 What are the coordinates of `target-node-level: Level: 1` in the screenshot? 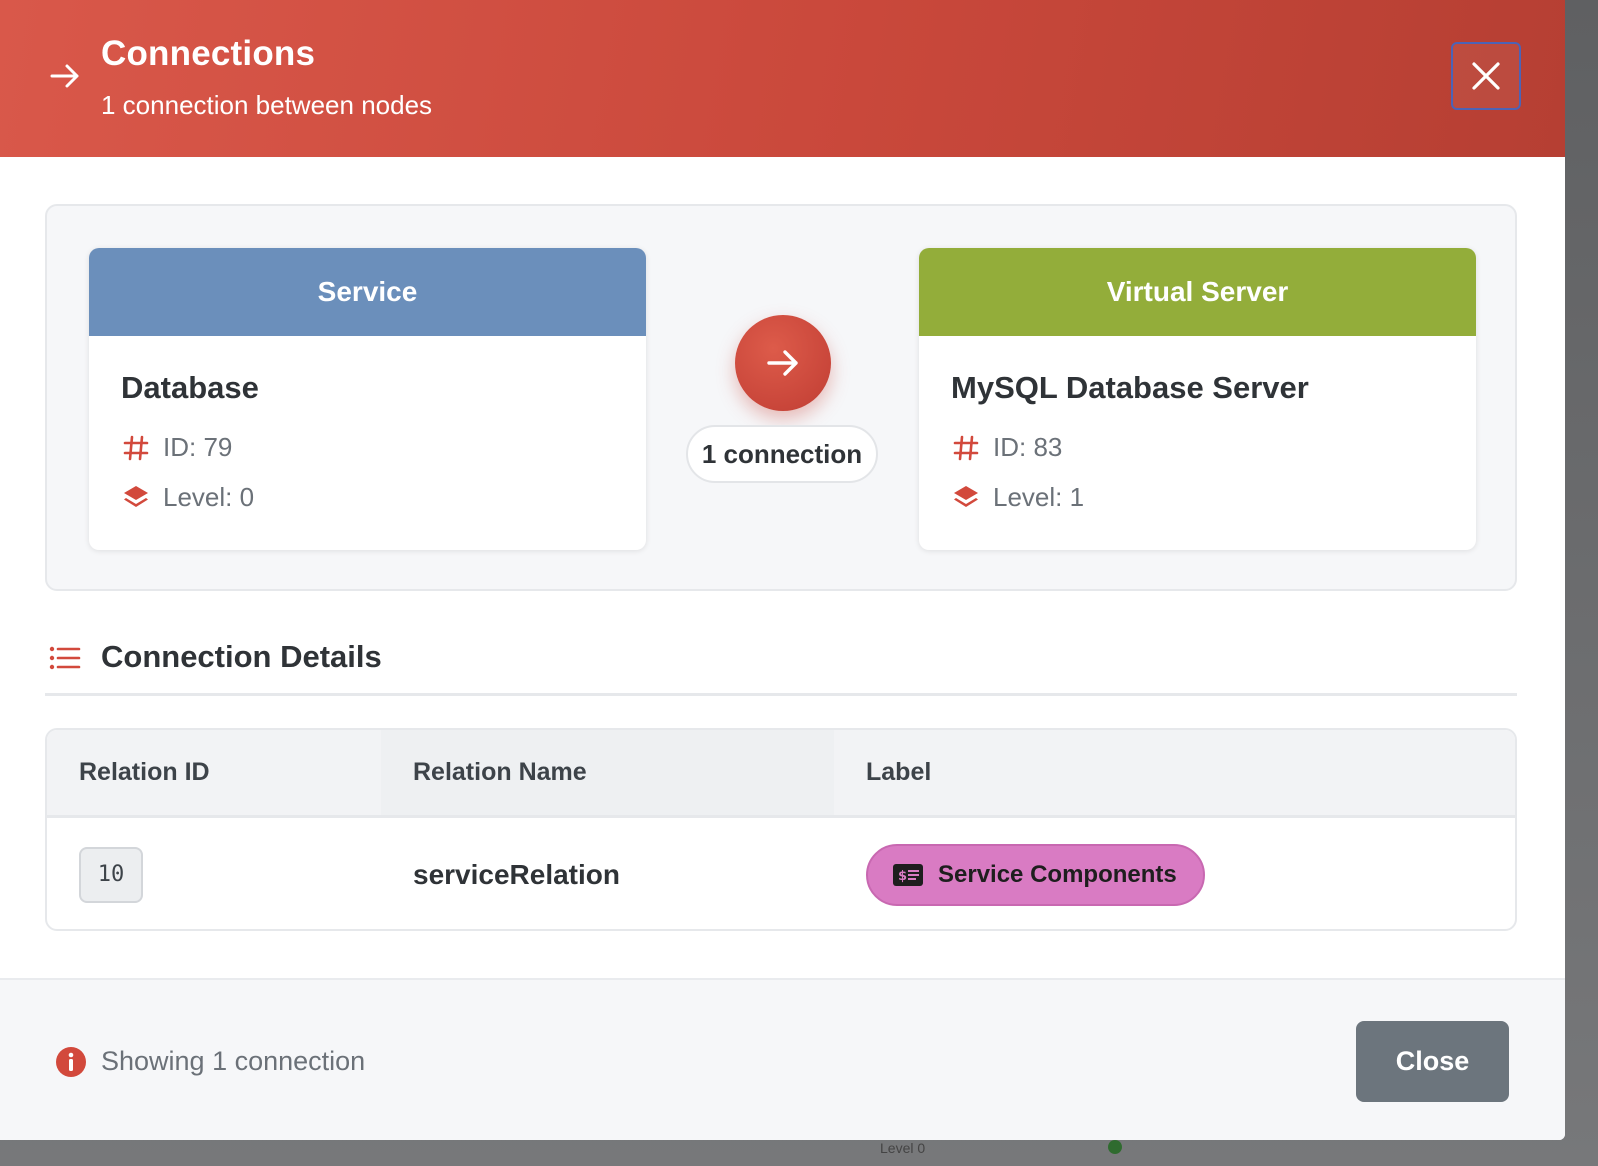 It's located at (1017, 497).